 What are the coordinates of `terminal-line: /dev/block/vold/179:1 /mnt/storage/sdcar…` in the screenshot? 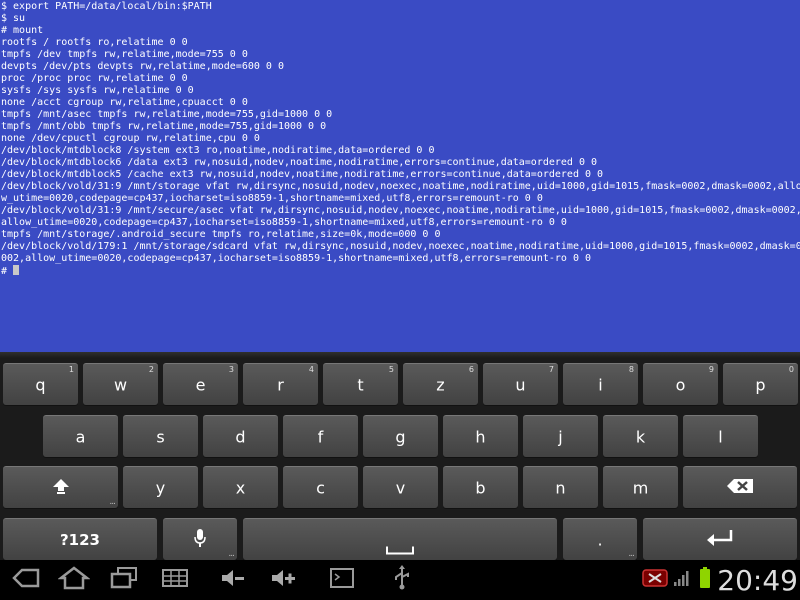 It's located at (400, 246).